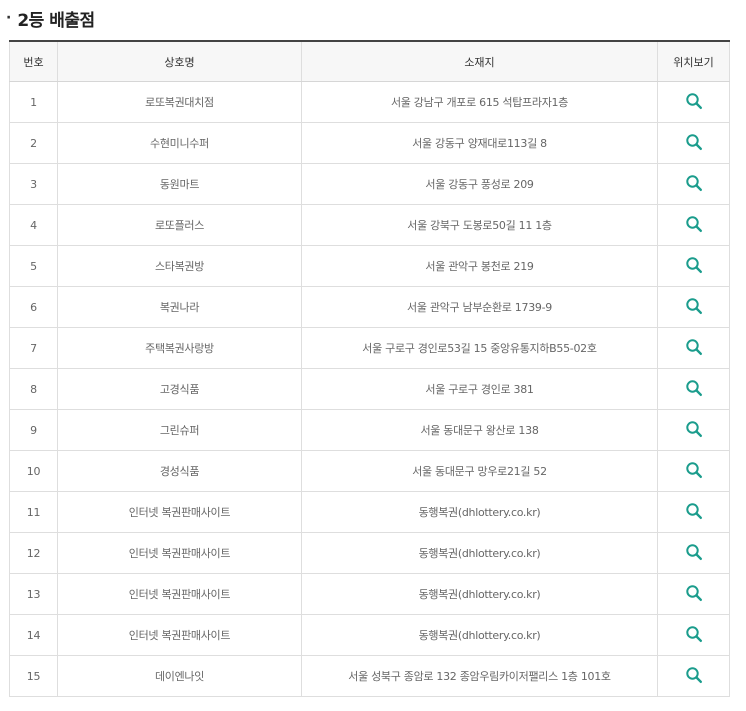 This screenshot has width=746, height=711. I want to click on store-address: 서울 강북구 도봉로50길 11 1층, so click(479, 225).